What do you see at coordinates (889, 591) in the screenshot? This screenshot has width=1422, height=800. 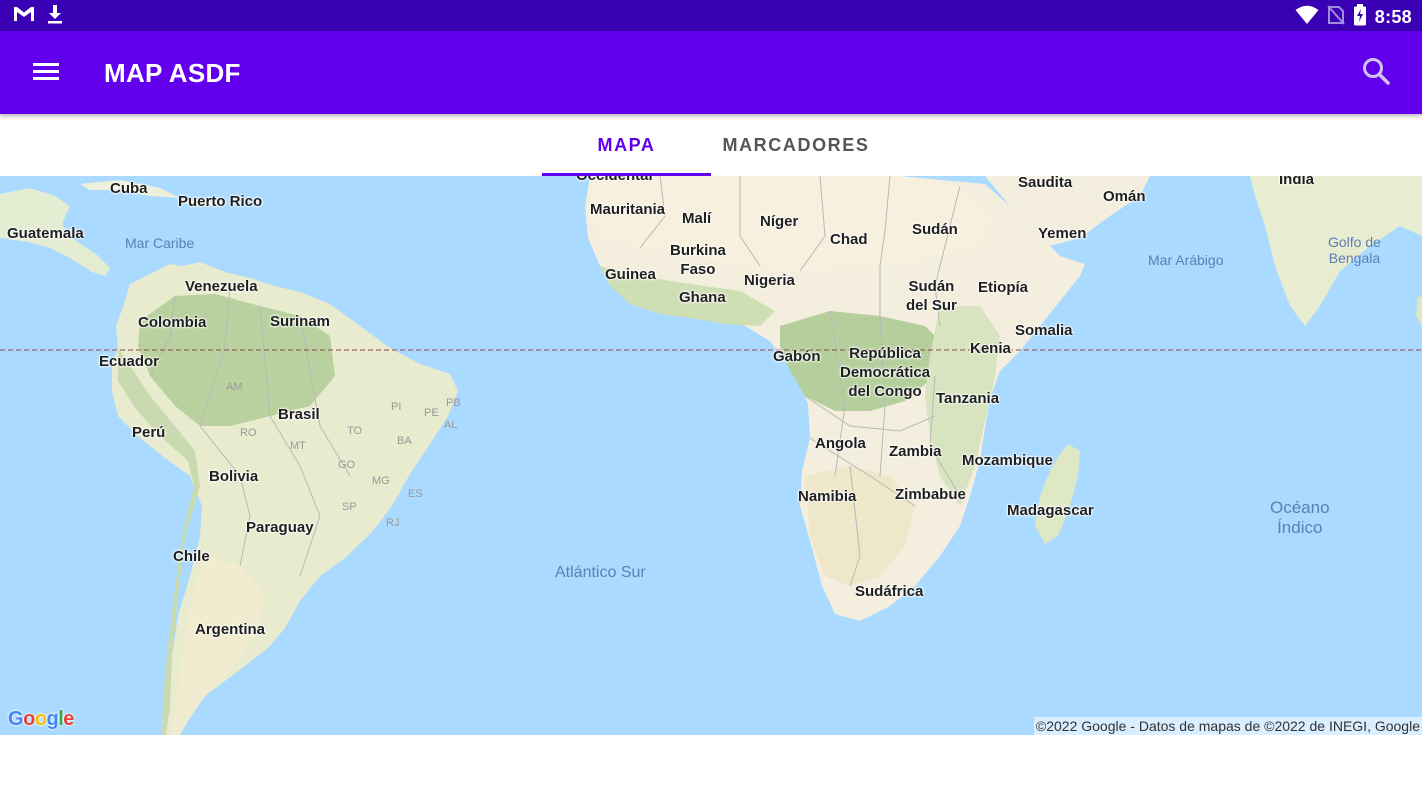 I see `label-sudafrica: Sudáfrica` at bounding box center [889, 591].